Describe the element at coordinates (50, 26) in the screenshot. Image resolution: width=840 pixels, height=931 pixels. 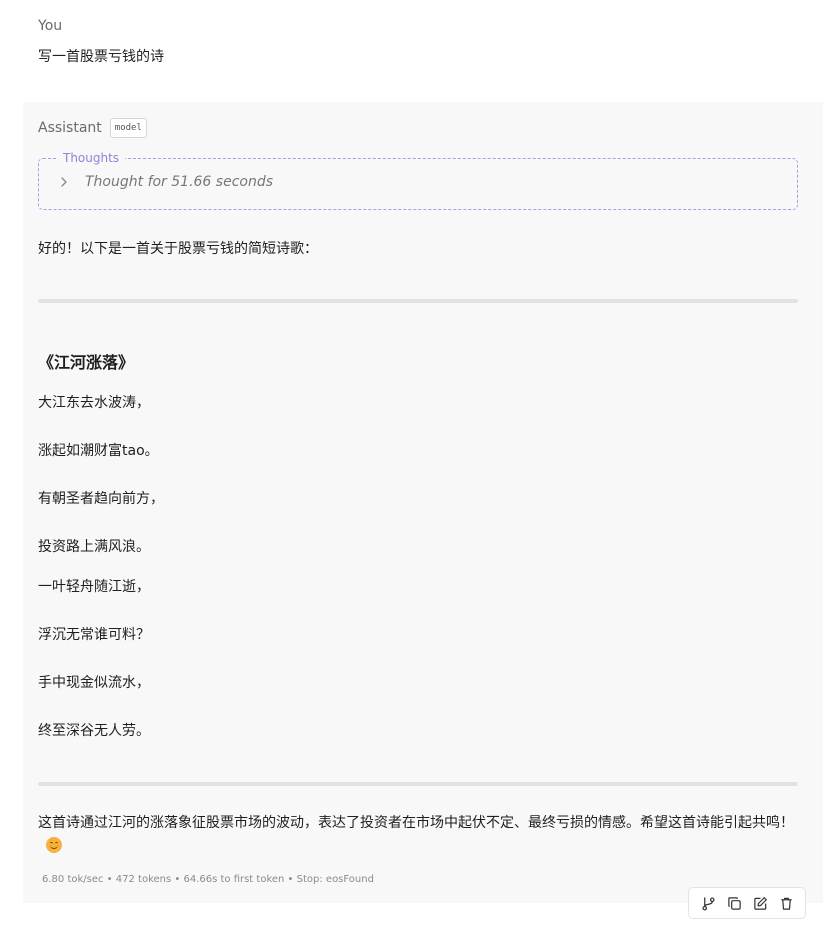
I see `user-role-label: You` at that location.